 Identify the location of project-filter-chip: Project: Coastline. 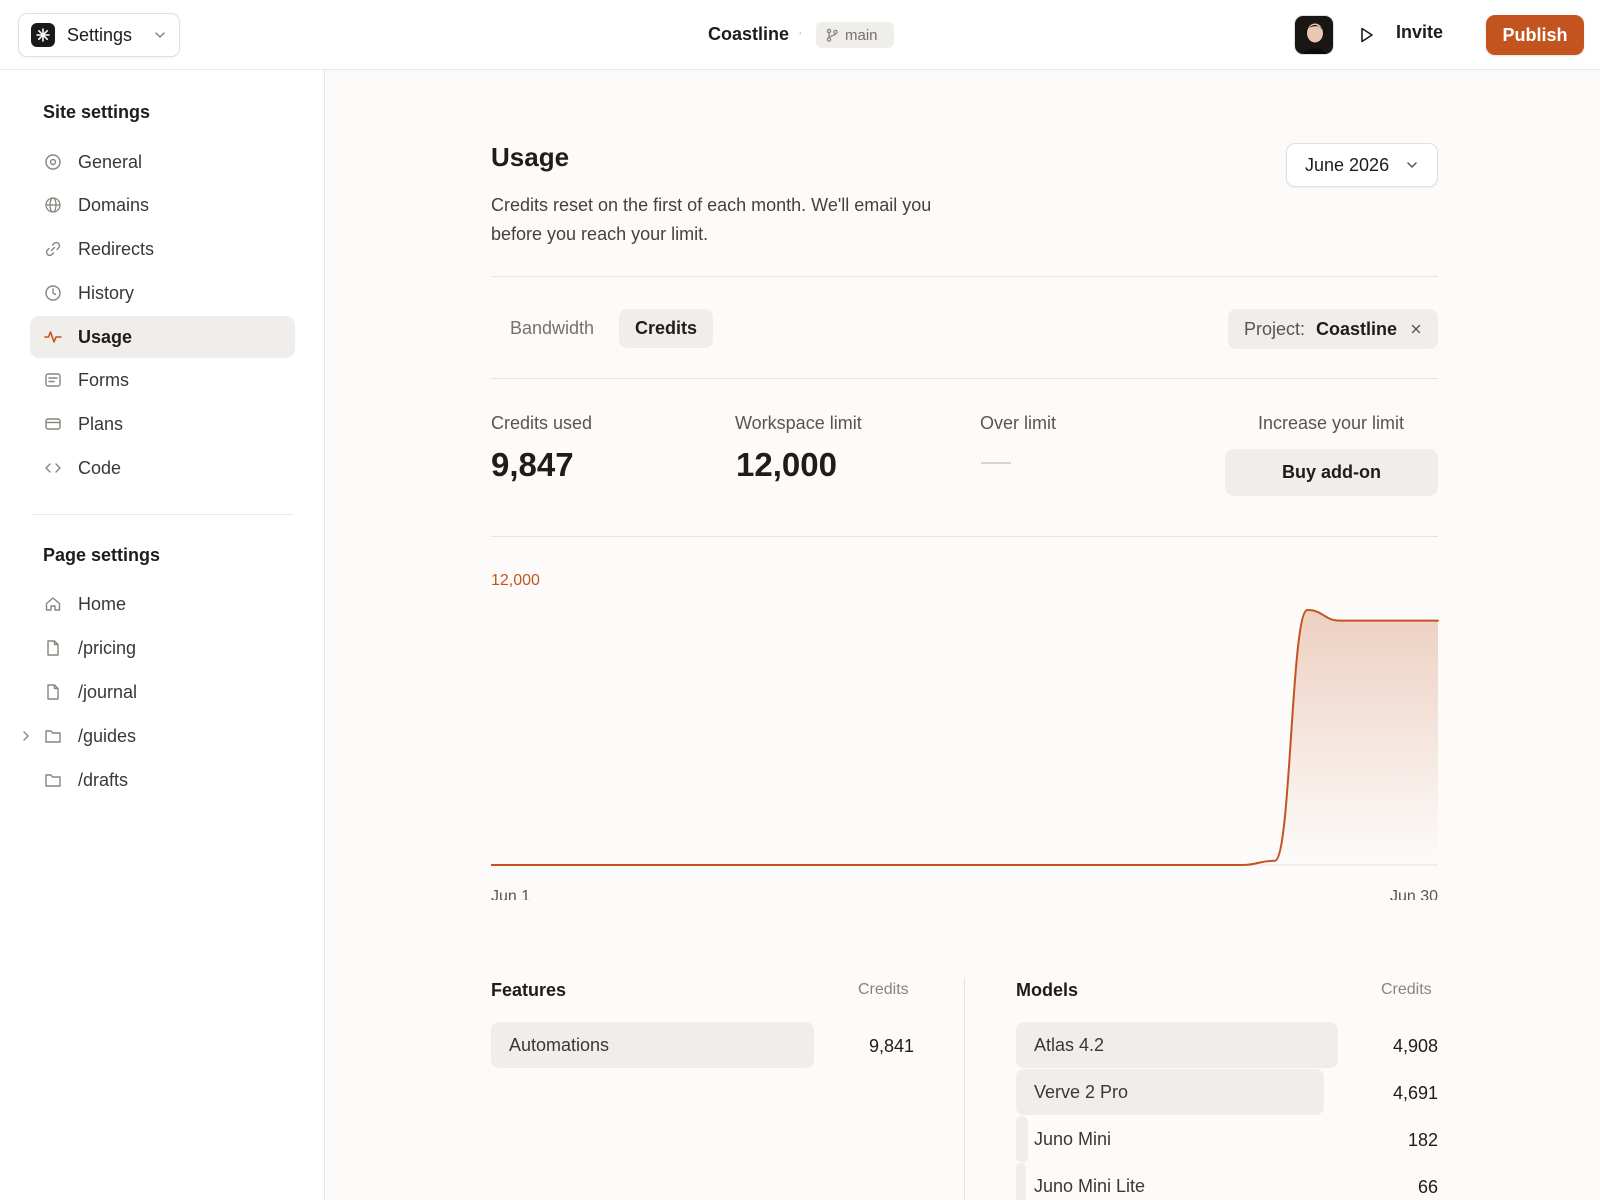
(1333, 329).